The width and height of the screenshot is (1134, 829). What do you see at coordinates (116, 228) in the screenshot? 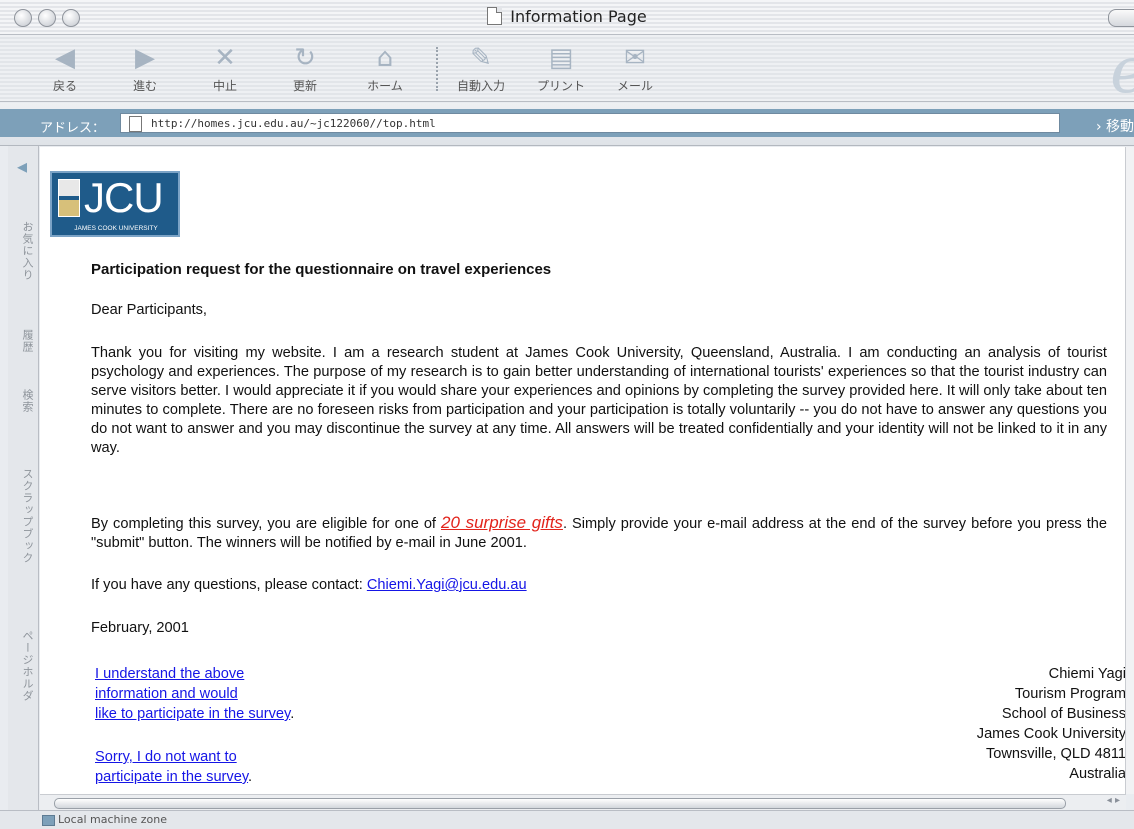
I see `logo-subtitle: JAMES COOK UNIVERSITY` at bounding box center [116, 228].